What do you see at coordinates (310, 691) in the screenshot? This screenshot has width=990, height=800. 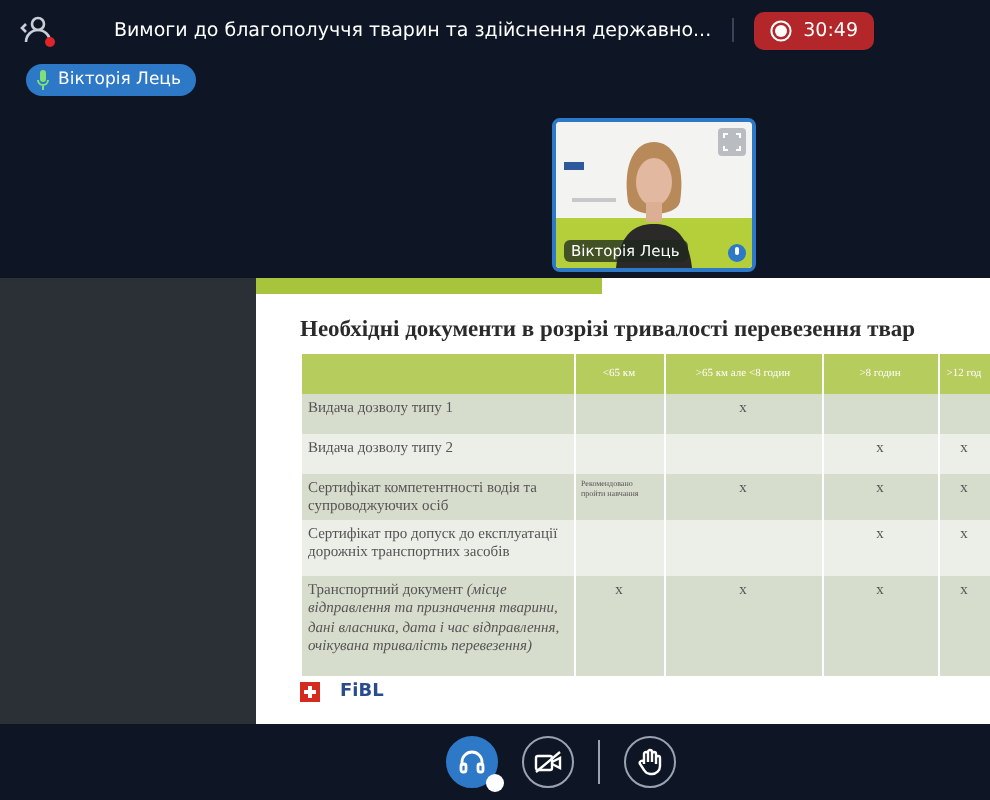 I see `flag-icon` at bounding box center [310, 691].